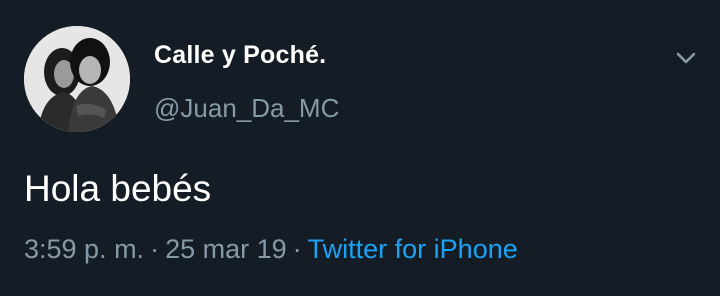 The width and height of the screenshot is (720, 296). Describe the element at coordinates (226, 249) in the screenshot. I see `tweet-date: 25 mar 19` at that location.